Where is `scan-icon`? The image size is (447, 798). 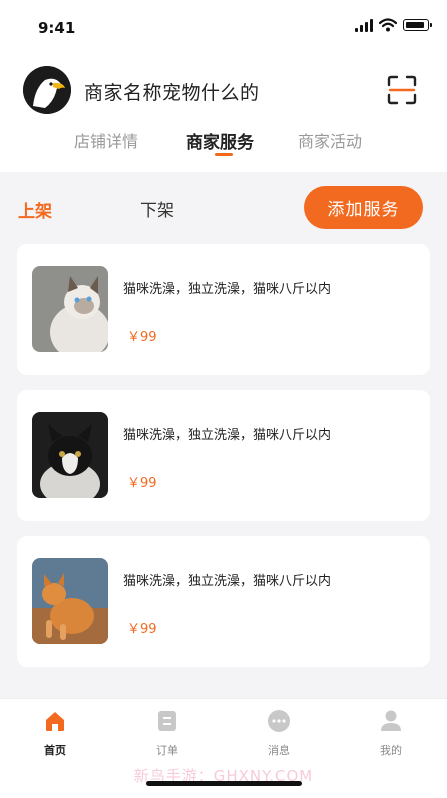 scan-icon is located at coordinates (402, 90).